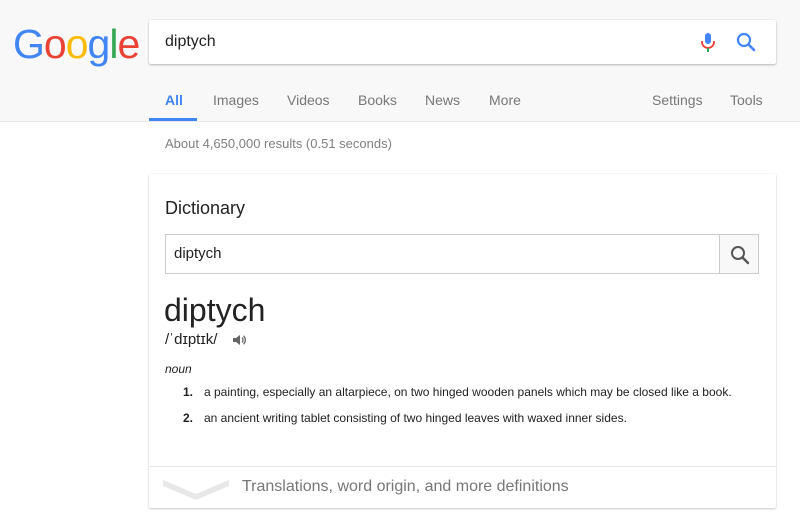 The height and width of the screenshot is (513, 800). What do you see at coordinates (205, 208) in the screenshot?
I see `card-title: Dictionary` at bounding box center [205, 208].